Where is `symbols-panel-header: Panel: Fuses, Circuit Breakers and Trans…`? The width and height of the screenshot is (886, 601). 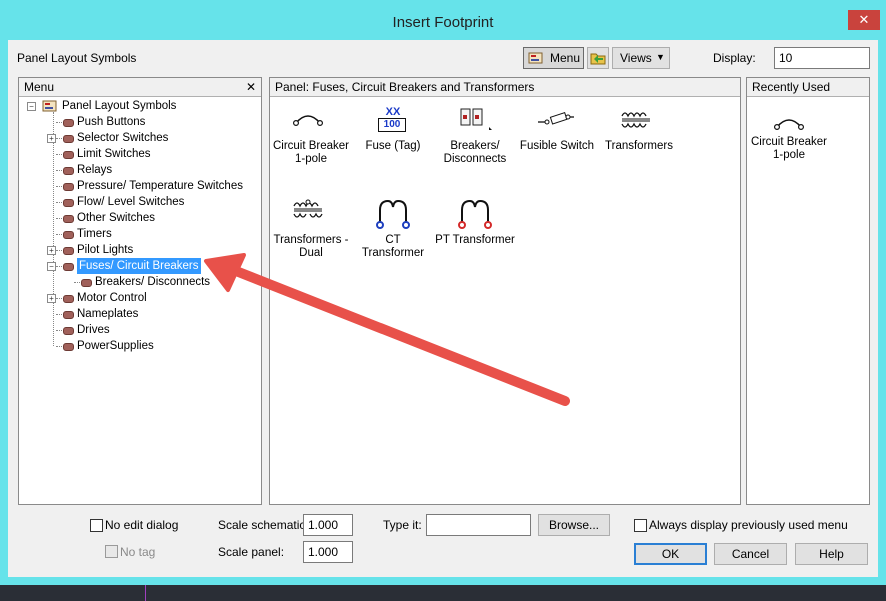
symbols-panel-header: Panel: Fuses, Circuit Breakers and Trans… is located at coordinates (505, 87).